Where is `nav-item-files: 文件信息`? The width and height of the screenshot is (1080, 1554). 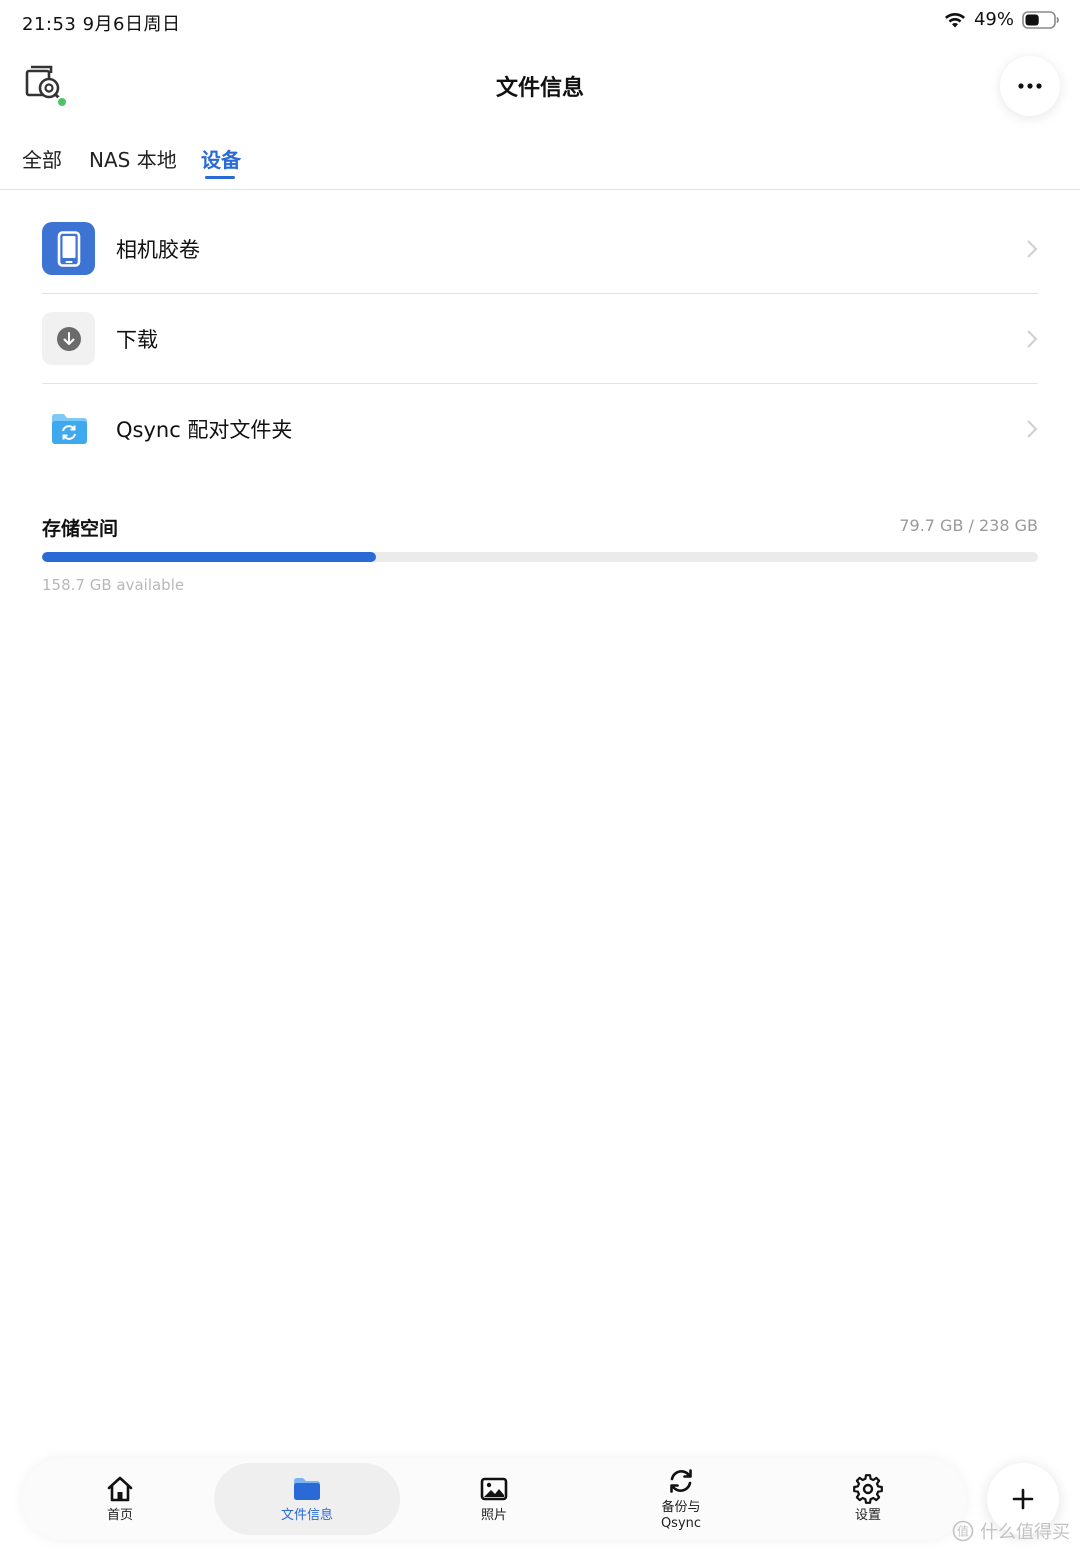 nav-item-files: 文件信息 is located at coordinates (307, 1499).